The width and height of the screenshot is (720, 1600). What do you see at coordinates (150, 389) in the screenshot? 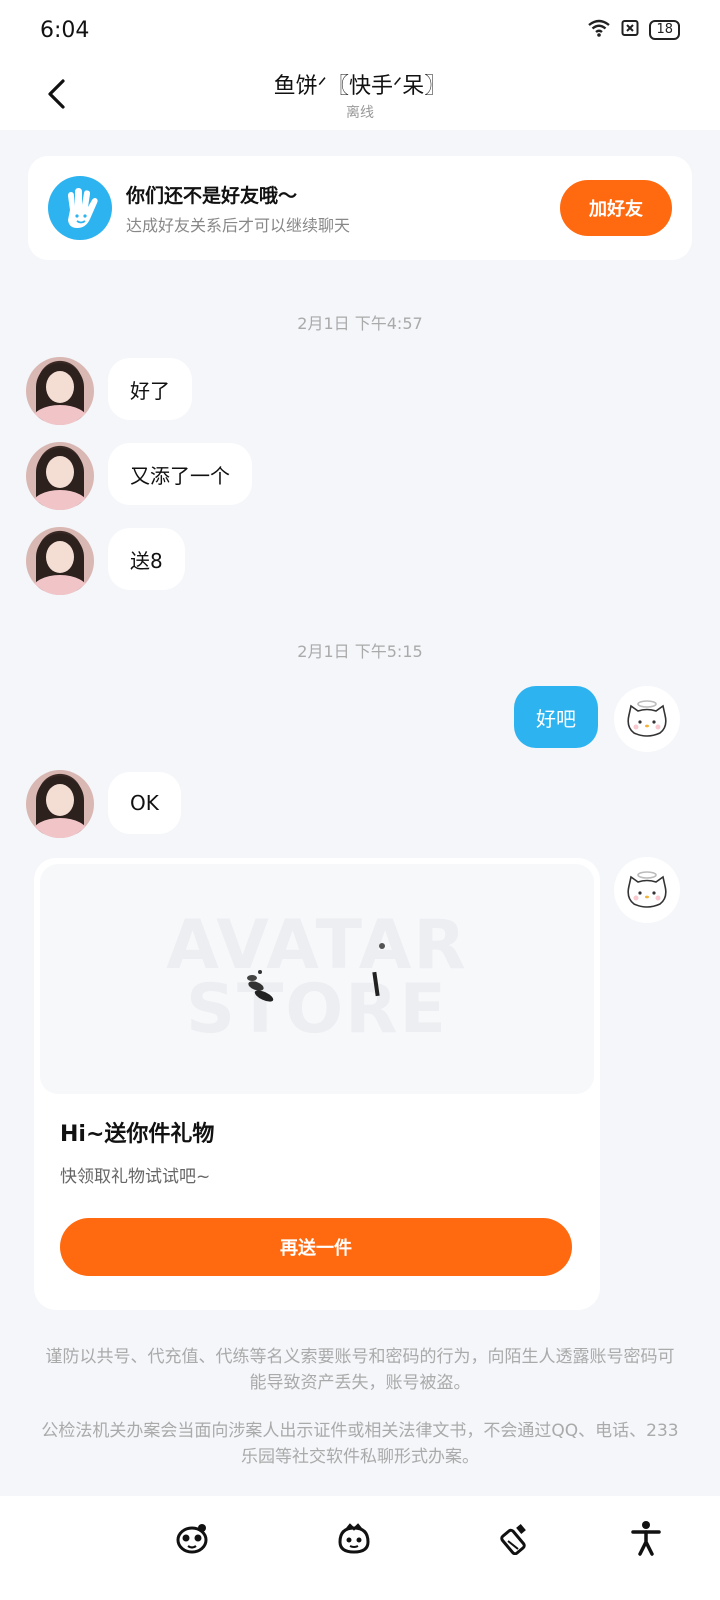
I see `message-bubble-received: 好了` at bounding box center [150, 389].